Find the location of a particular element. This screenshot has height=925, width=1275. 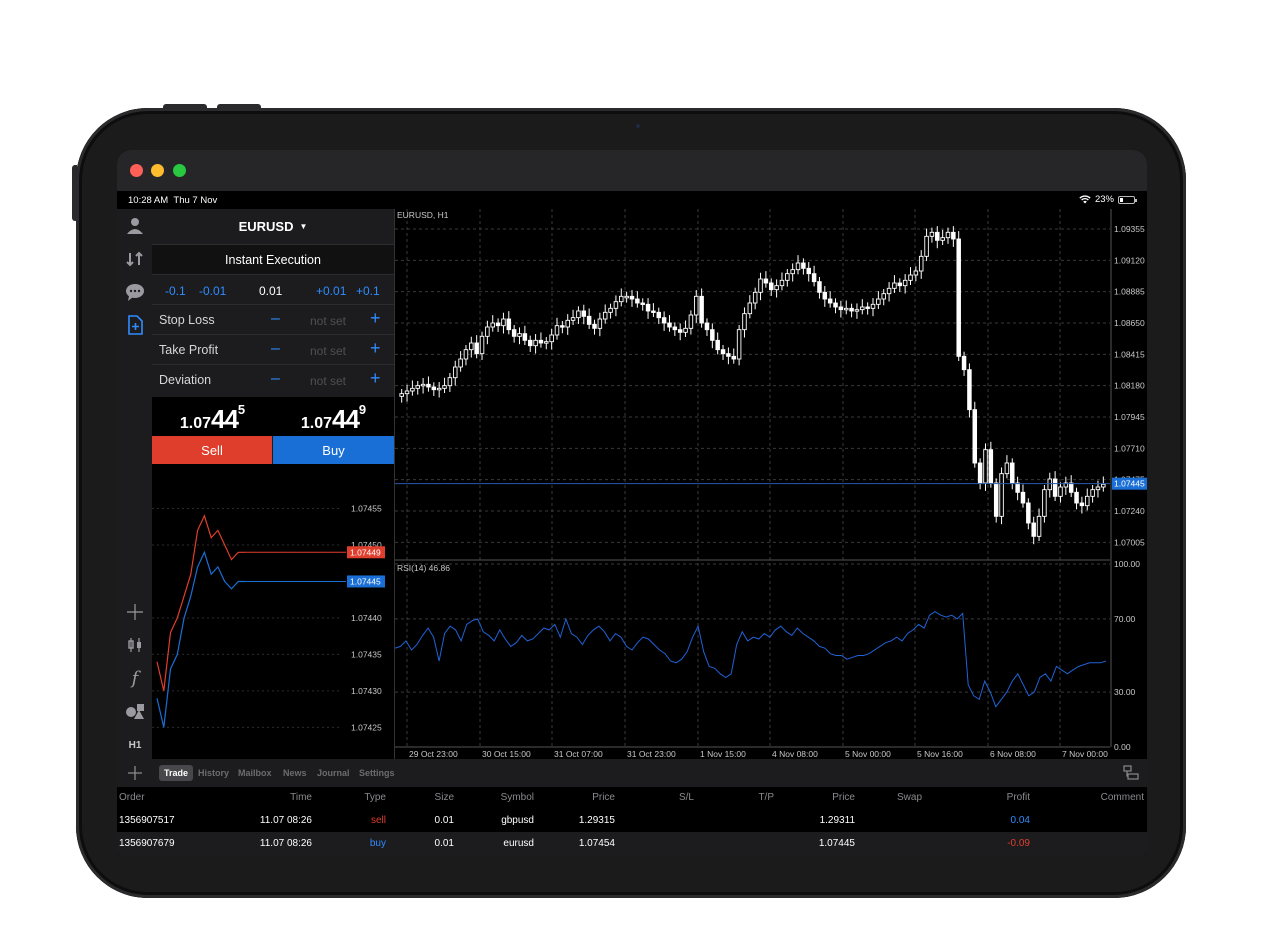

tab-journal: Journal is located at coordinates (333, 773).